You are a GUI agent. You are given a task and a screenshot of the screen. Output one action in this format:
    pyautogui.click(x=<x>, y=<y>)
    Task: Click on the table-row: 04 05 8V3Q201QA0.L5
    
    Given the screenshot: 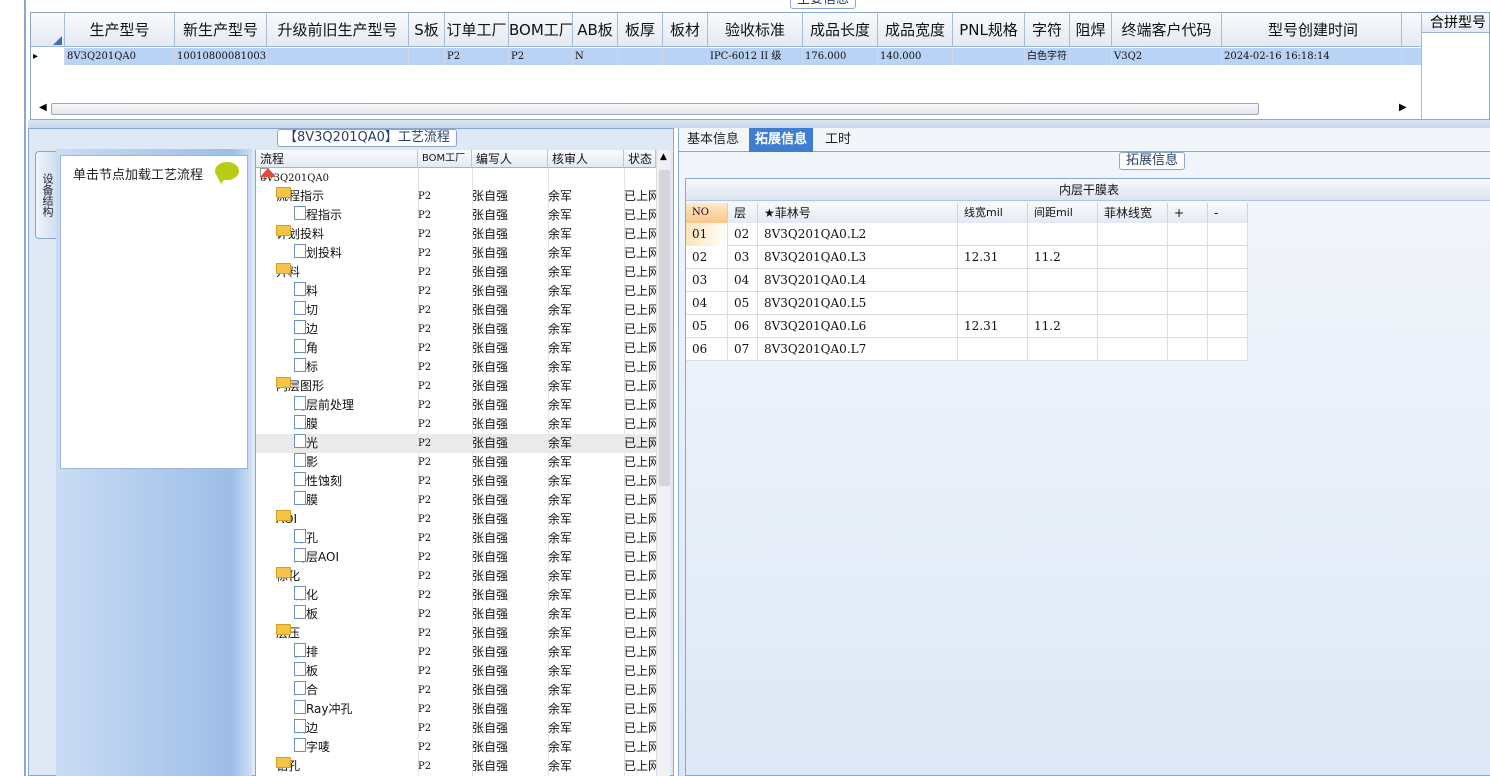 What is the action you would take?
    pyautogui.click(x=967, y=303)
    